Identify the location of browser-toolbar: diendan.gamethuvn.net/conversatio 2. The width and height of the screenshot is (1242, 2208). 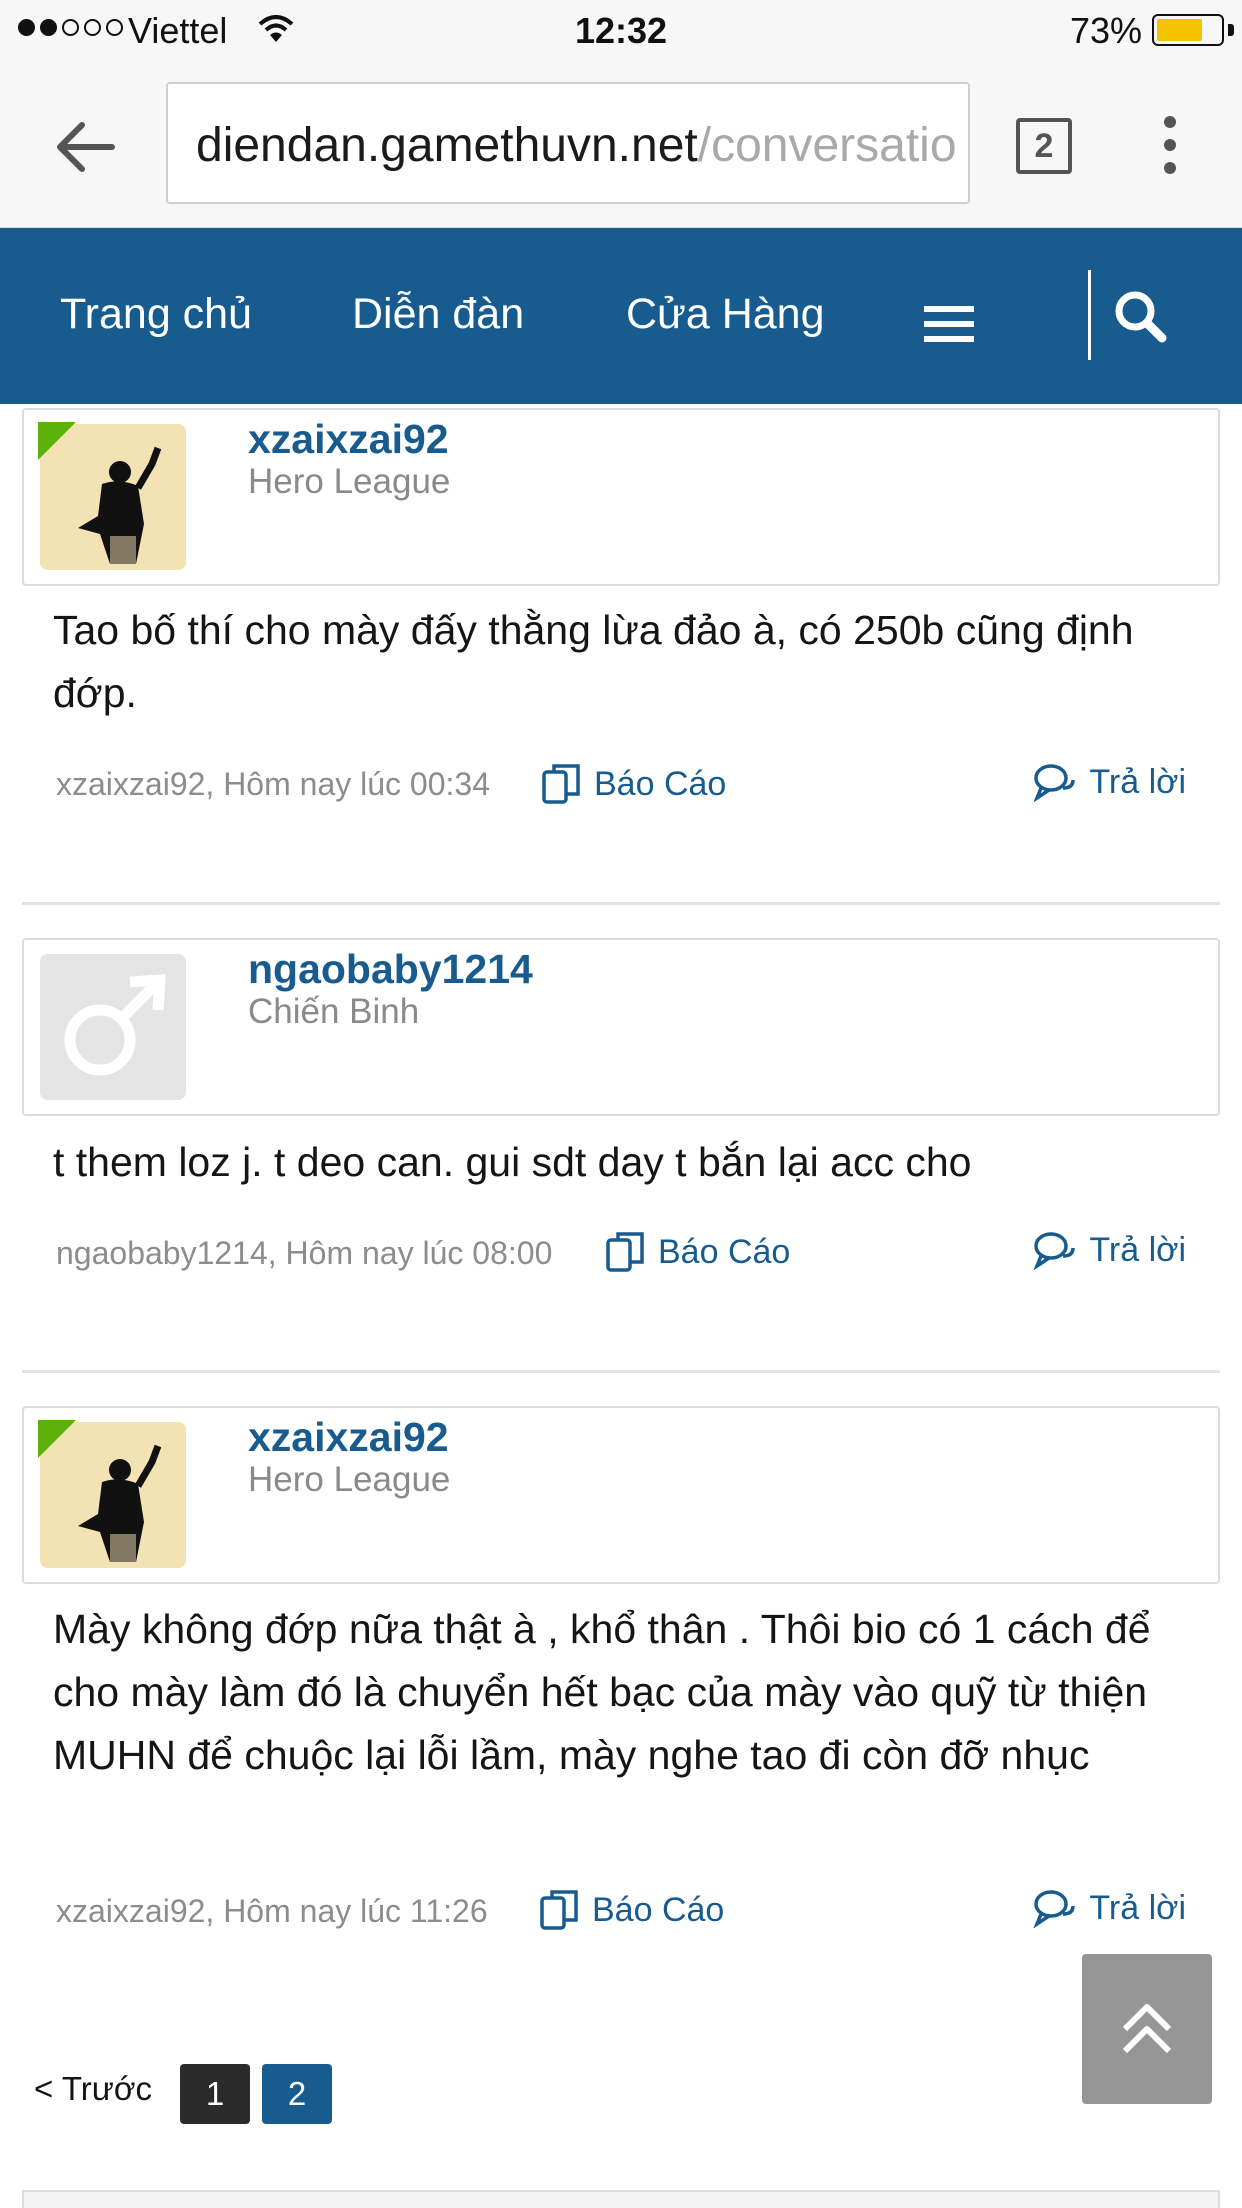
(621, 145).